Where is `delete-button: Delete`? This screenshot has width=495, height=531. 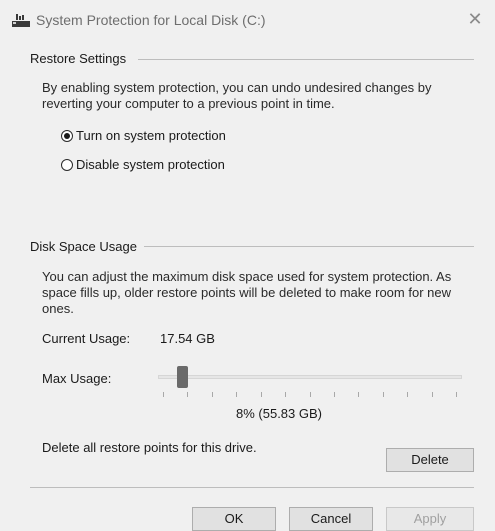
delete-button: Delete is located at coordinates (430, 460).